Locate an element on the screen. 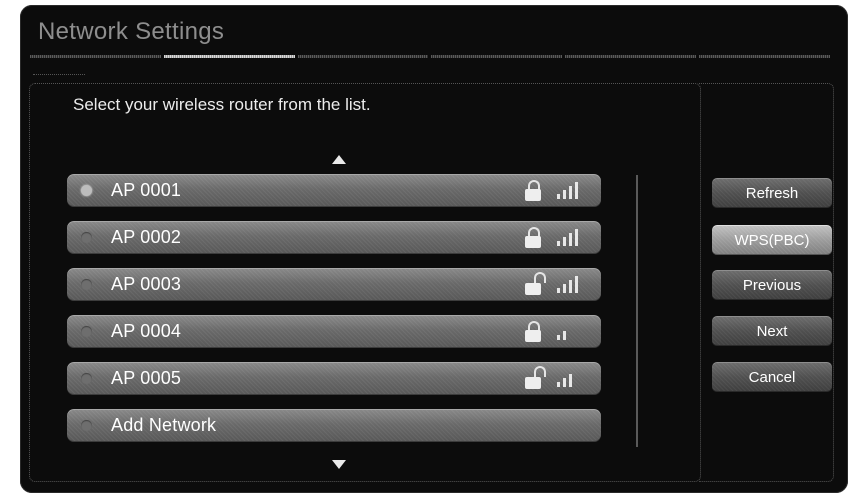 Image resolution: width=854 pixels, height=497 pixels. network-item-ap-0003: AP 0003 is located at coordinates (334, 284).